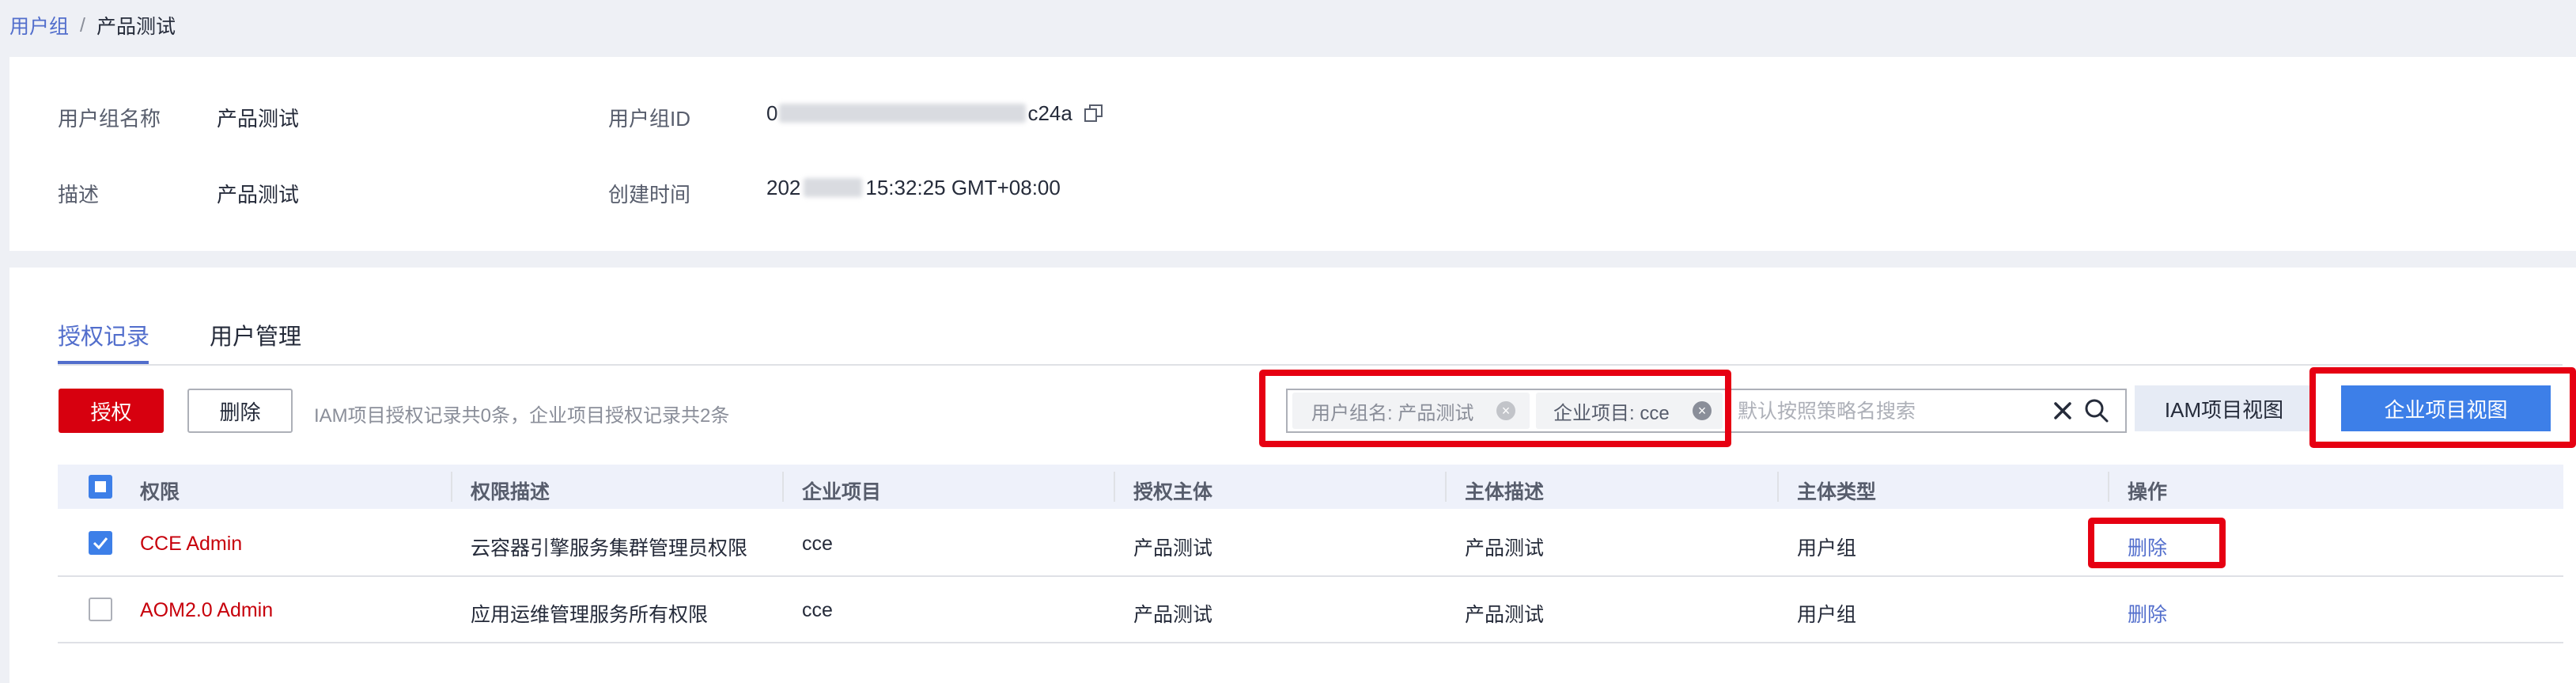 The width and height of the screenshot is (2576, 683). I want to click on highlight-filter-chips, so click(1495, 408).